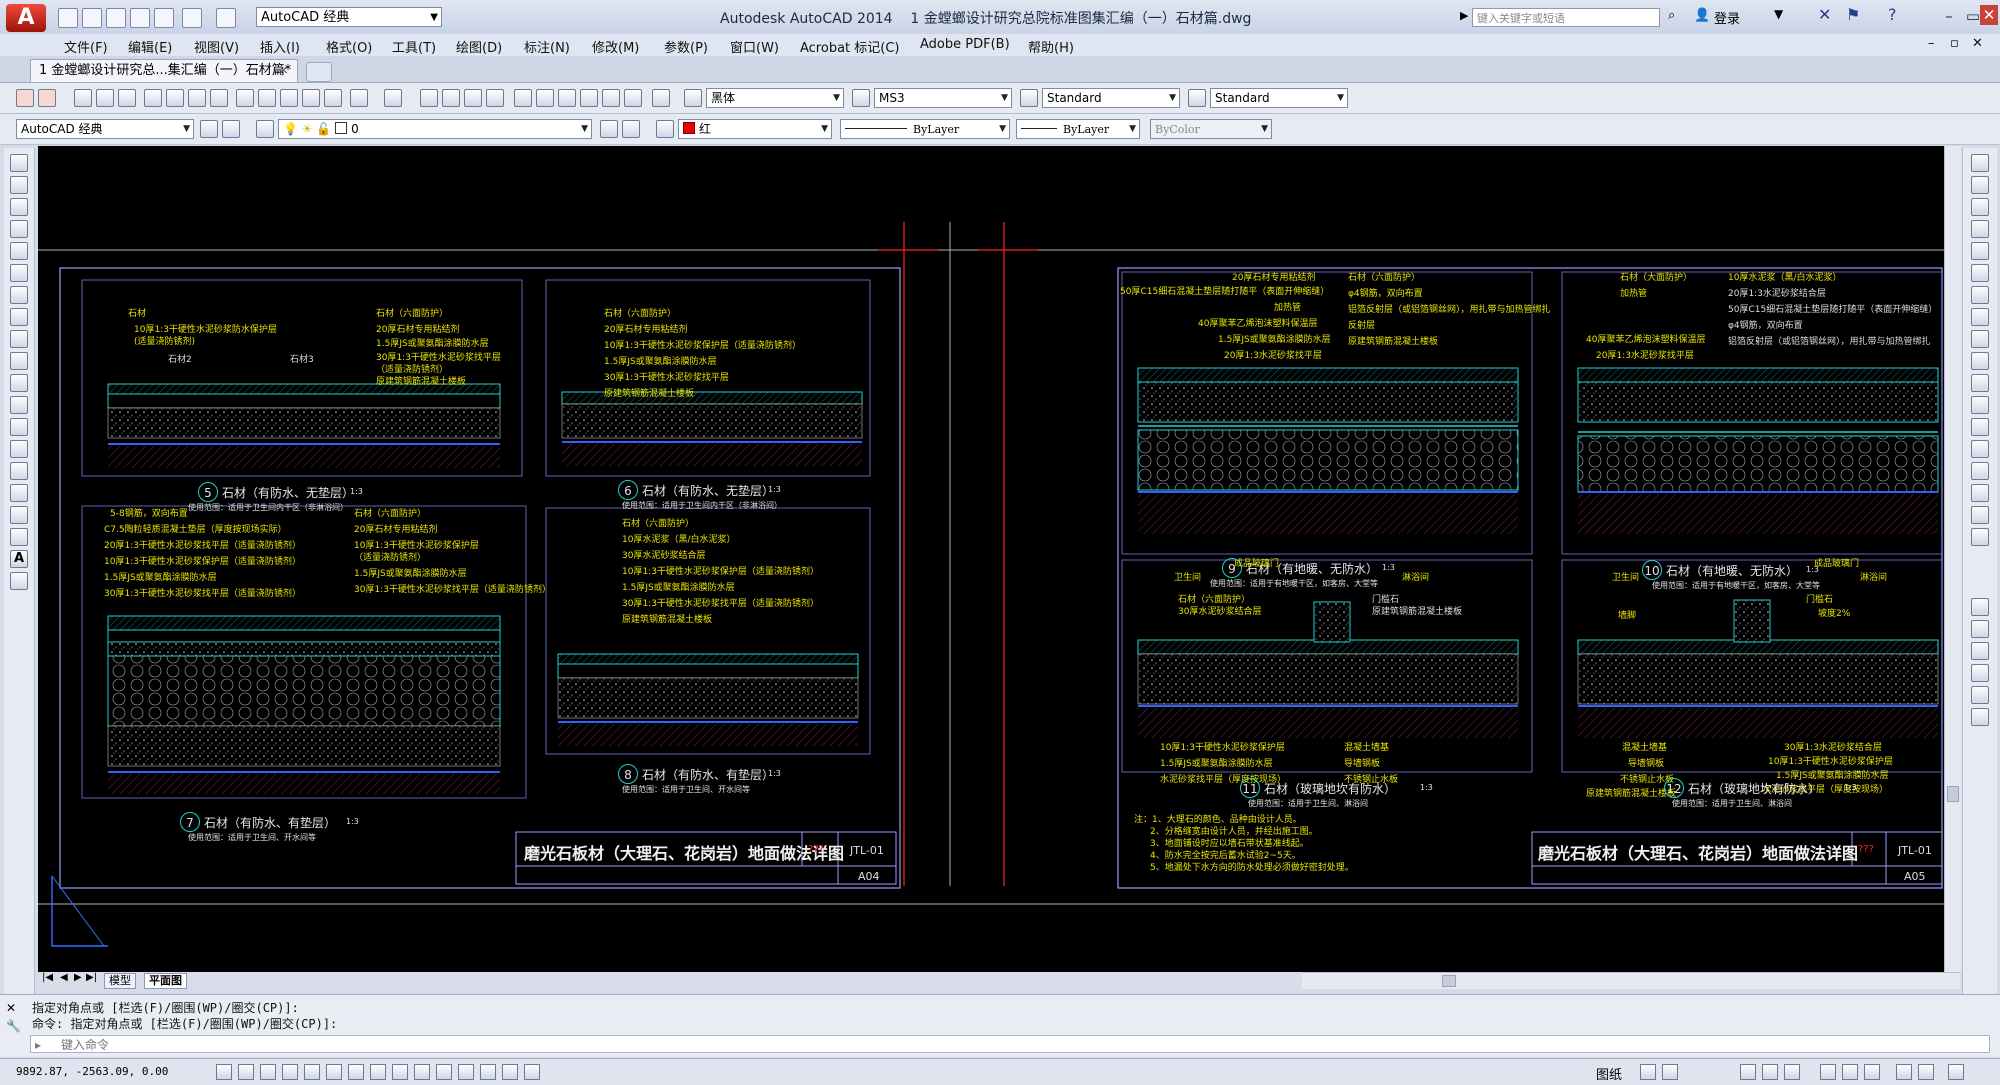 This screenshot has height=1085, width=2000. Describe the element at coordinates (633, 98) in the screenshot. I see `quickcalc-icon` at that location.